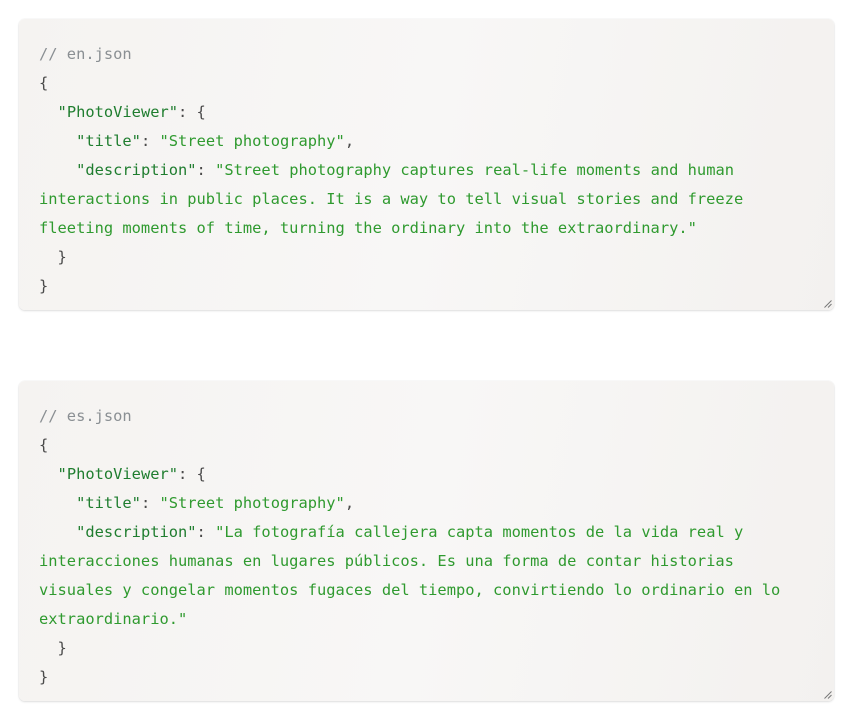 The width and height of the screenshot is (854, 726). Describe the element at coordinates (85, 416) in the screenshot. I see `file-comment: // es.json` at that location.